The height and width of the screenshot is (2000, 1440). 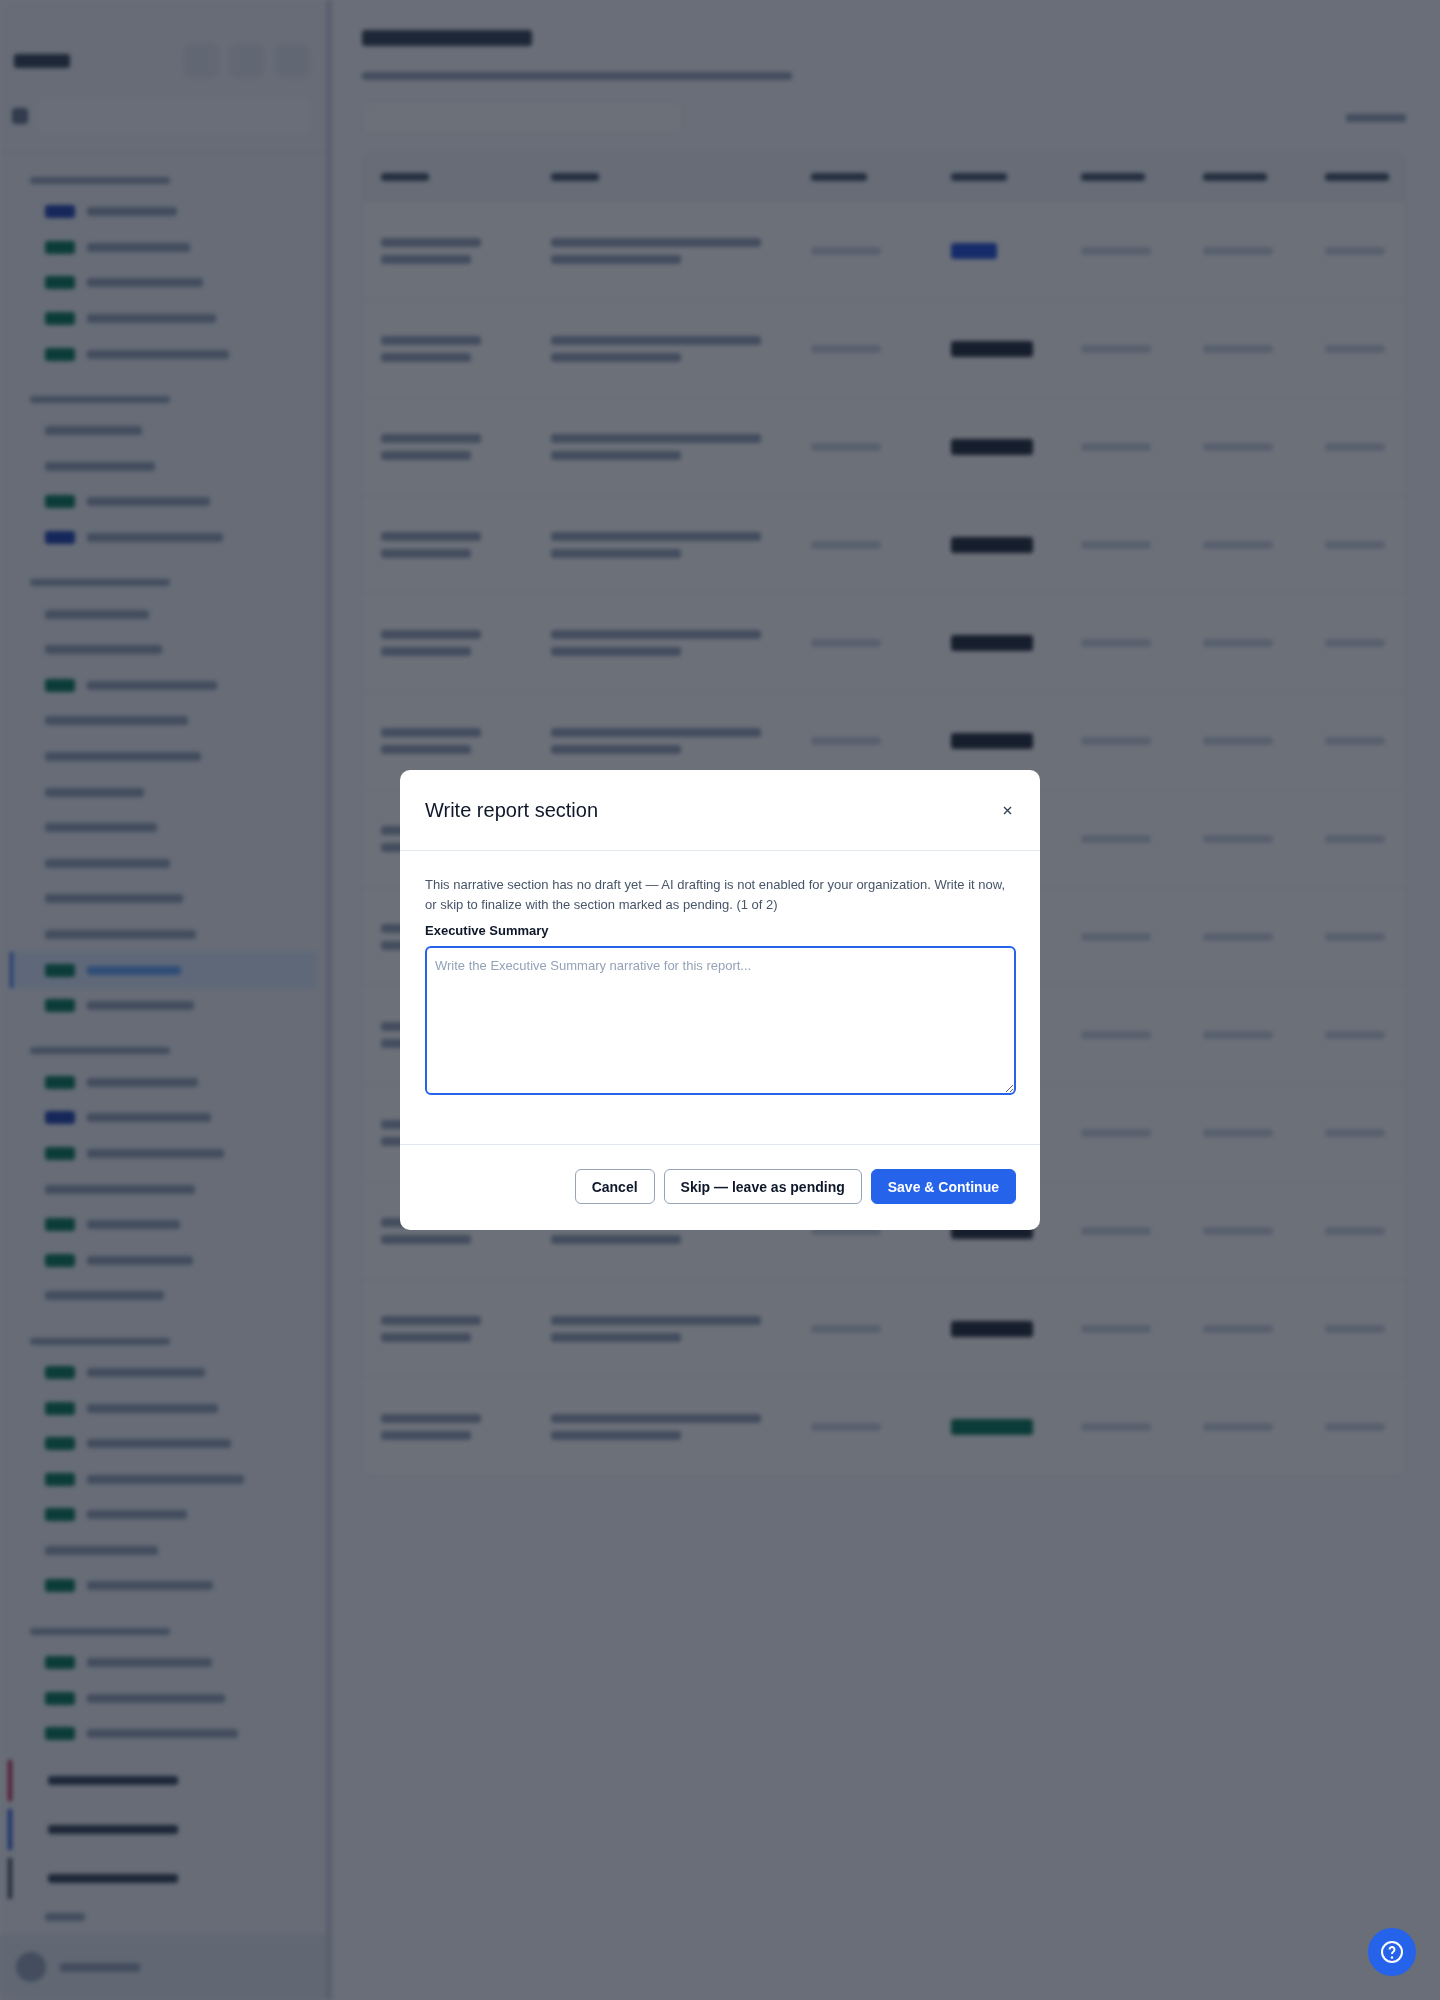 I want to click on field-label: Executive Summary, so click(x=487, y=930).